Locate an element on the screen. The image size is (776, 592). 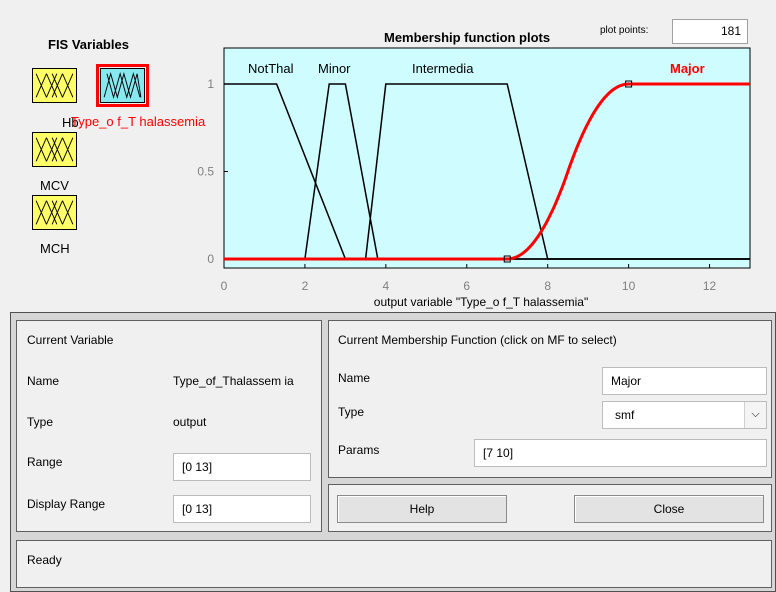
mf-label-intermedia: Intermedia is located at coordinates (443, 68).